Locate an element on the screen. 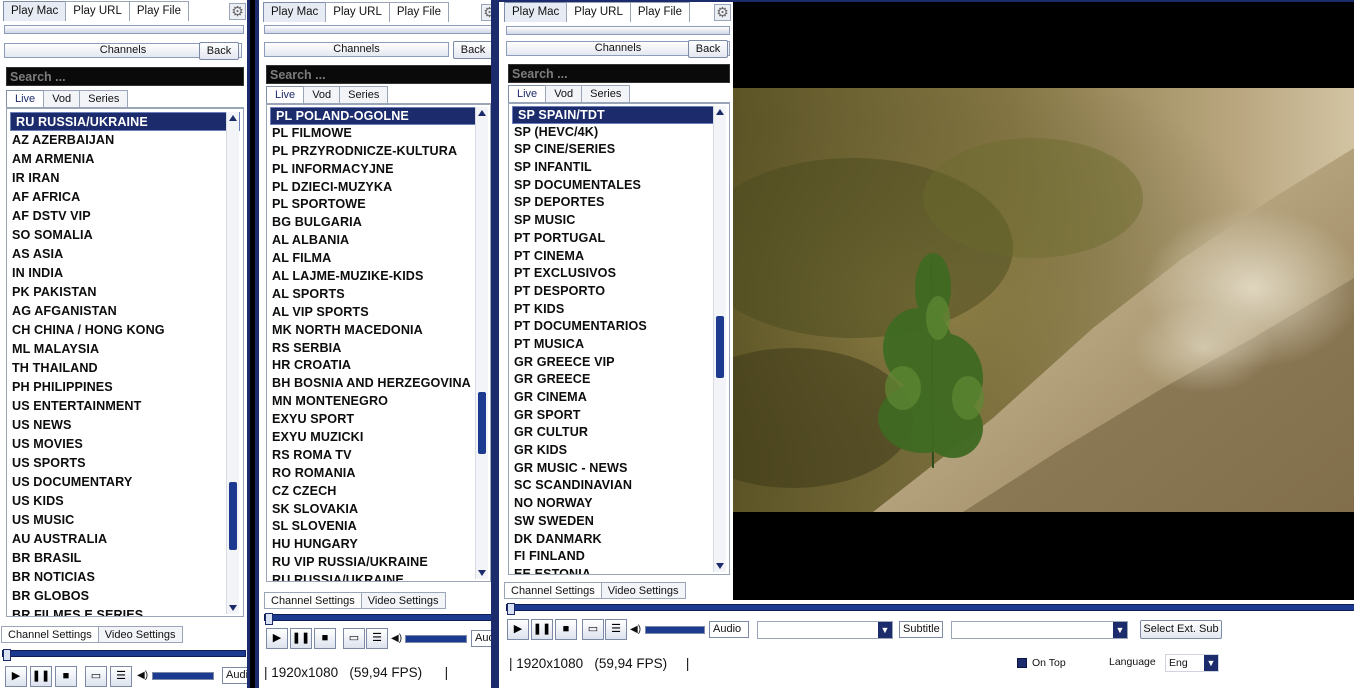  list-item: BR FILMES E SERIES is located at coordinates (125, 611).